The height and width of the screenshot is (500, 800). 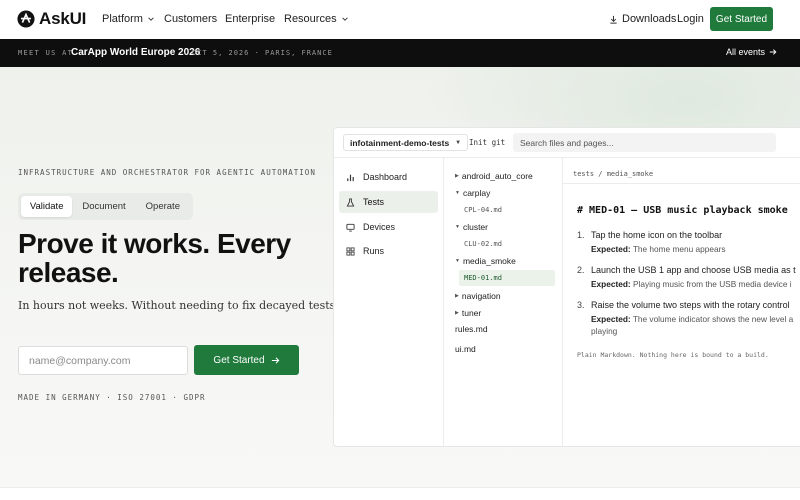 I want to click on monitor-icon, so click(x=350, y=227).